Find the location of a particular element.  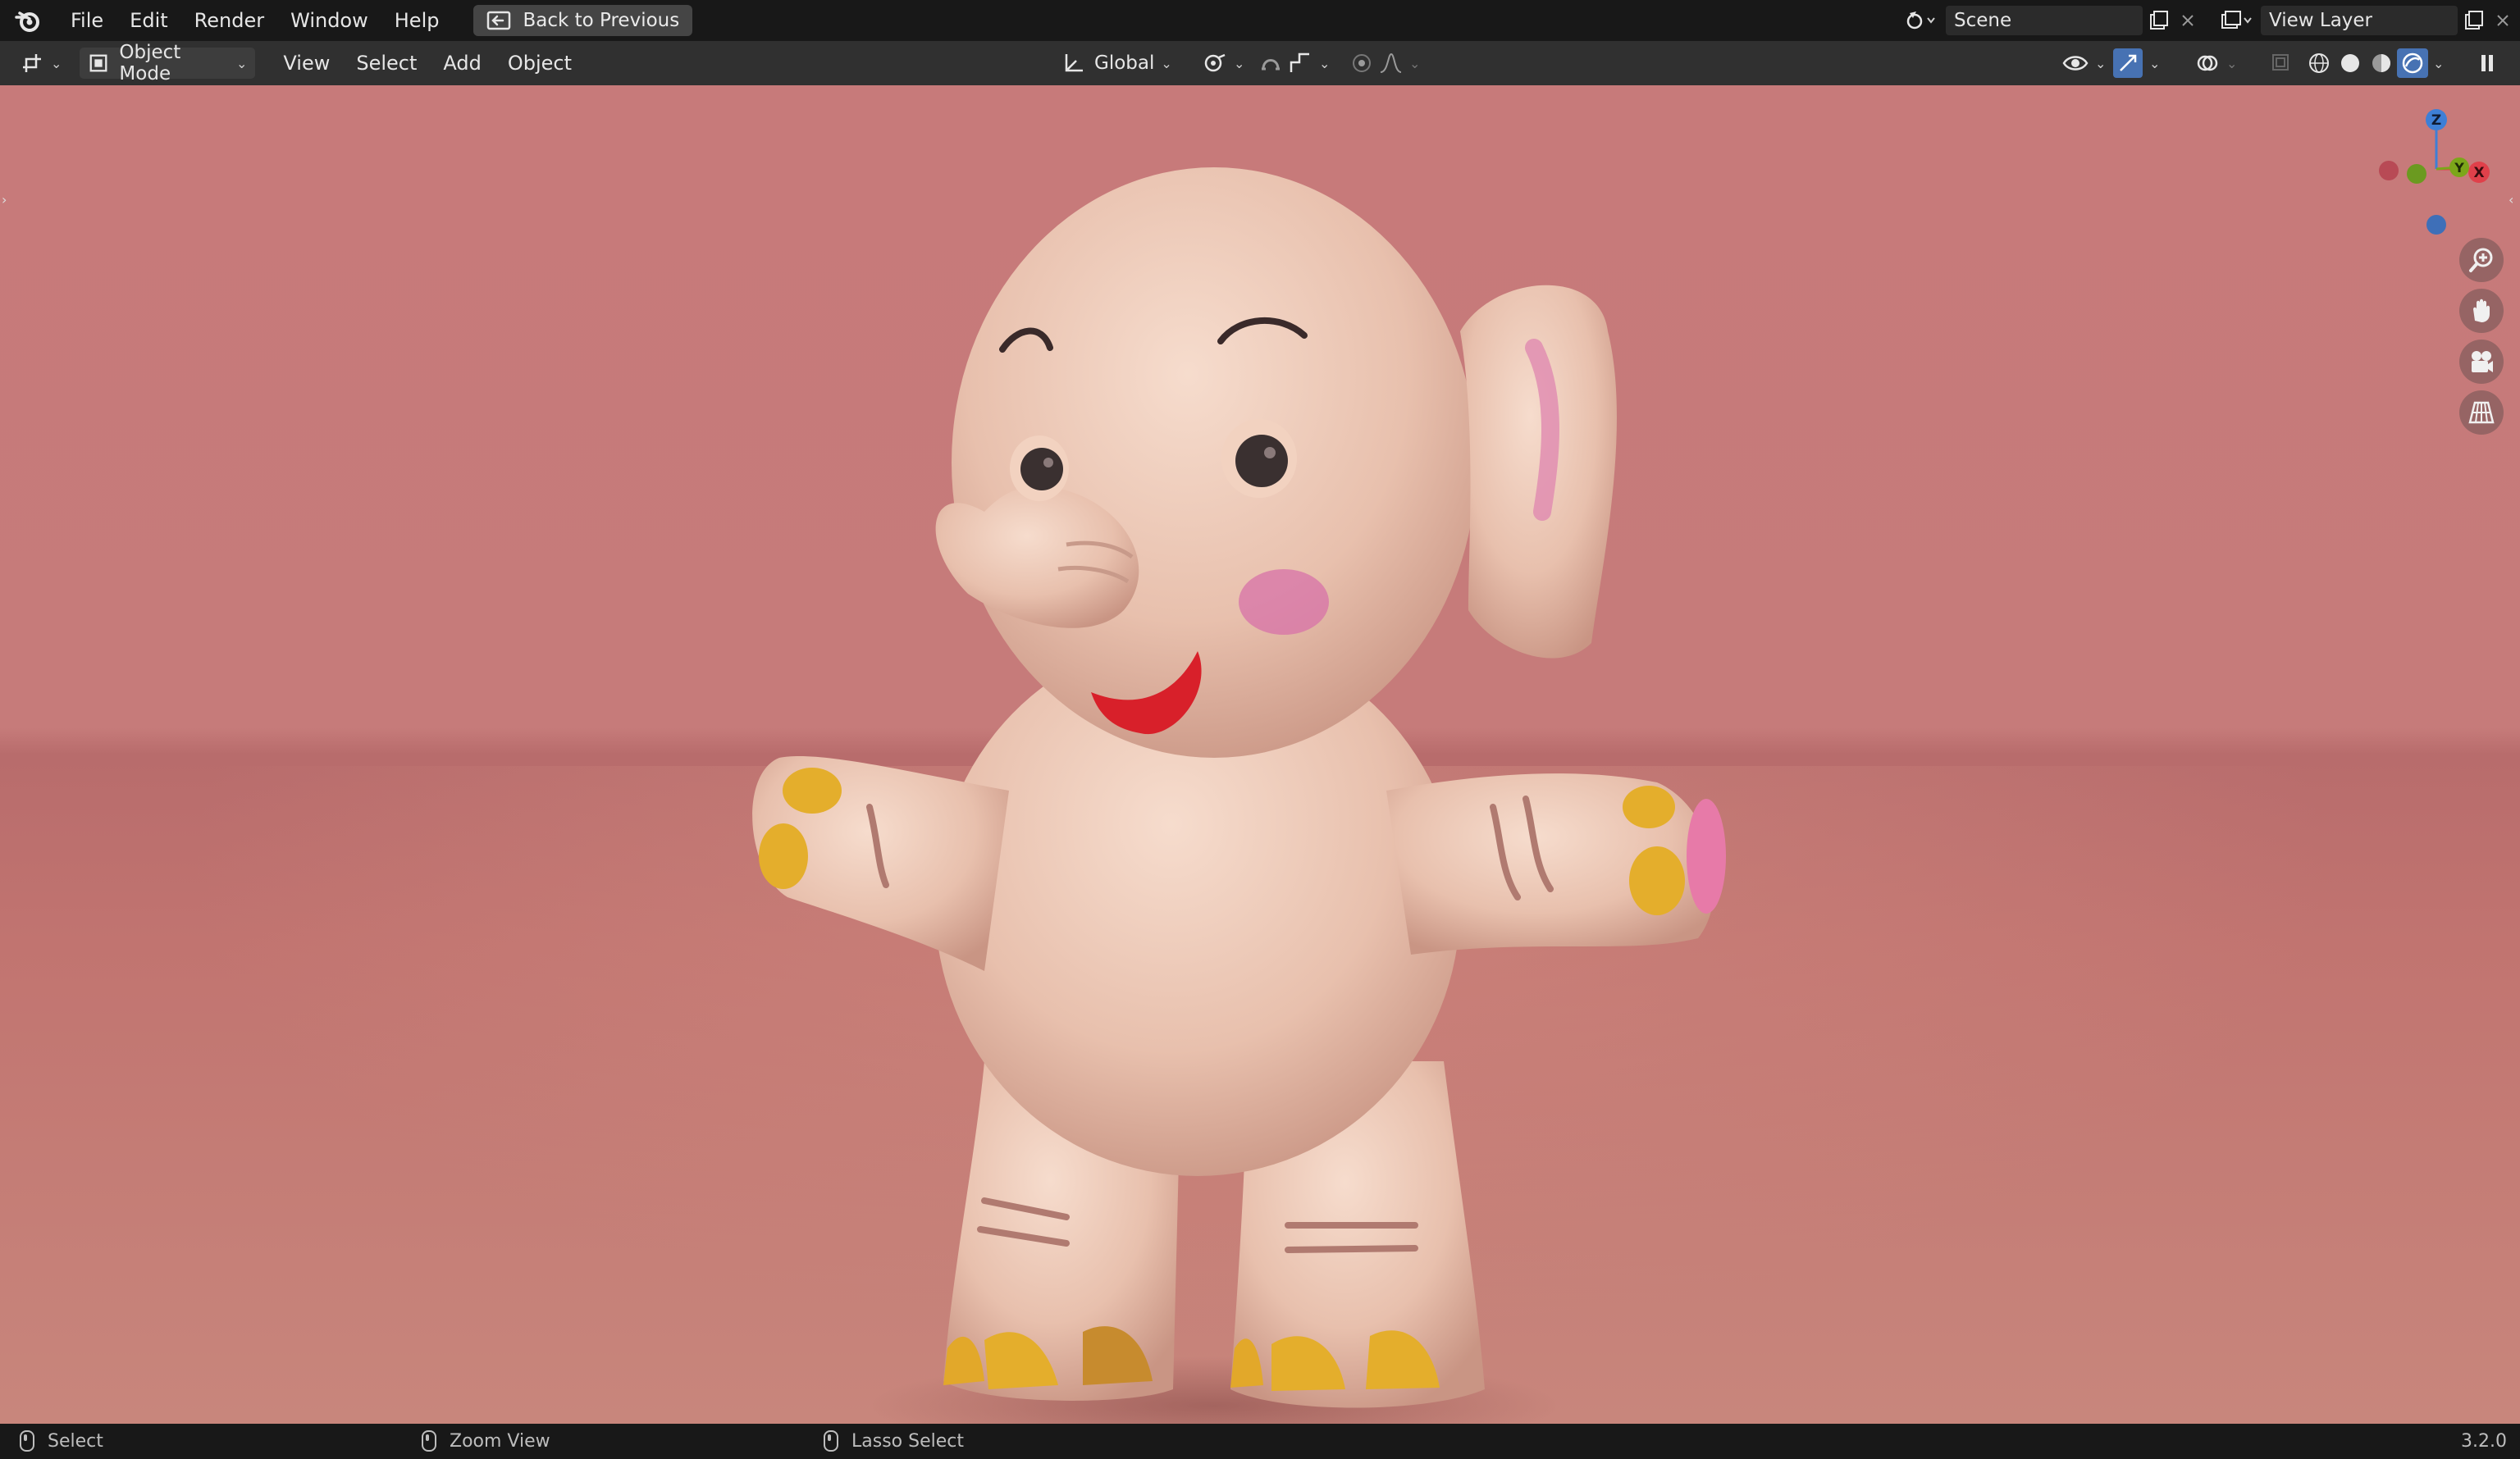

pan-view-button is located at coordinates (2482, 311).